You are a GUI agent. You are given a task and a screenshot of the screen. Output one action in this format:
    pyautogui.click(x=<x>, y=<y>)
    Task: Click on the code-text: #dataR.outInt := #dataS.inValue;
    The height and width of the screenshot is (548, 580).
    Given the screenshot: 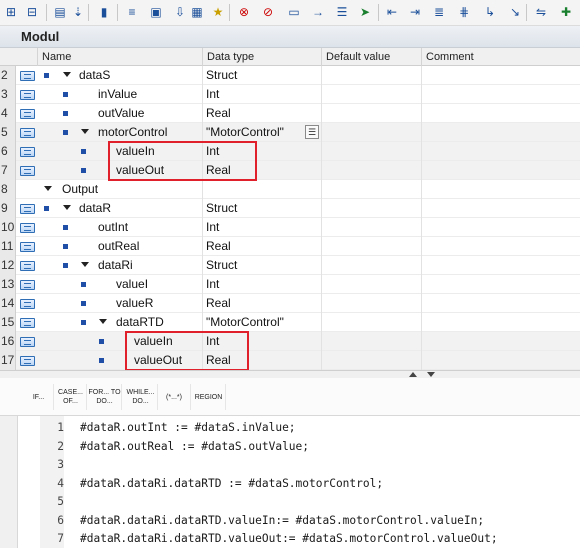 What is the action you would take?
    pyautogui.click(x=188, y=428)
    